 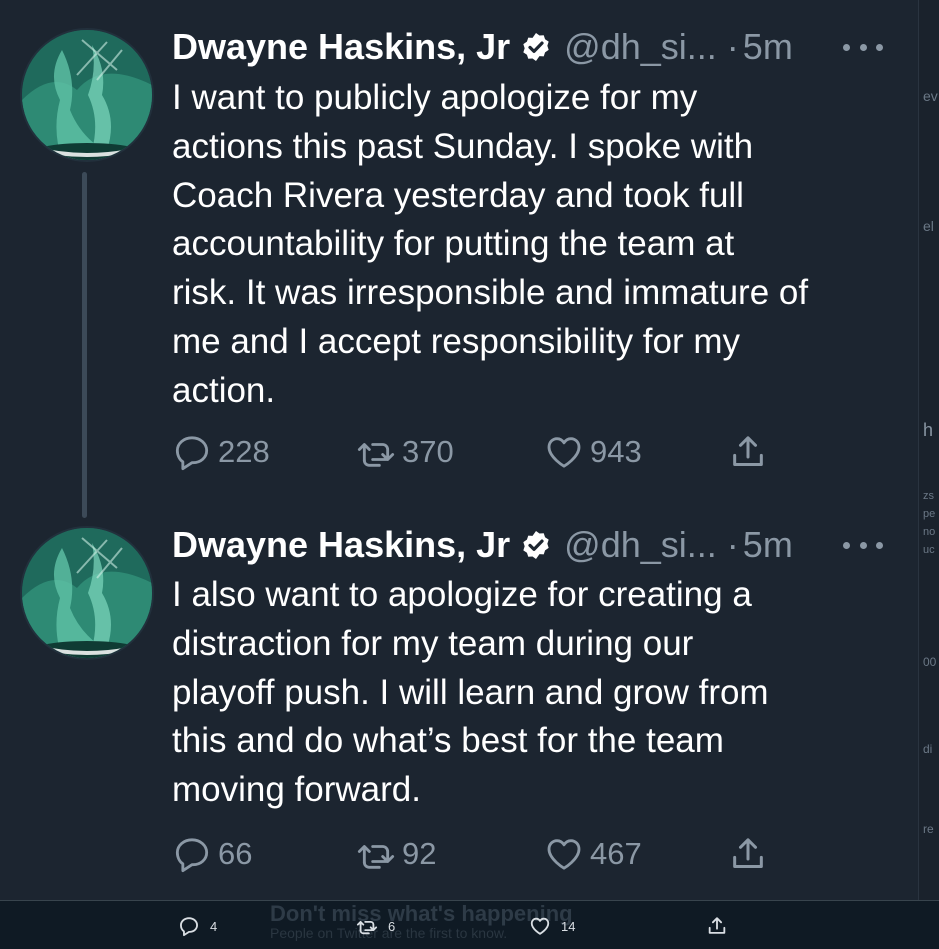 What do you see at coordinates (428, 451) in the screenshot?
I see `retweet-count: 370` at bounding box center [428, 451].